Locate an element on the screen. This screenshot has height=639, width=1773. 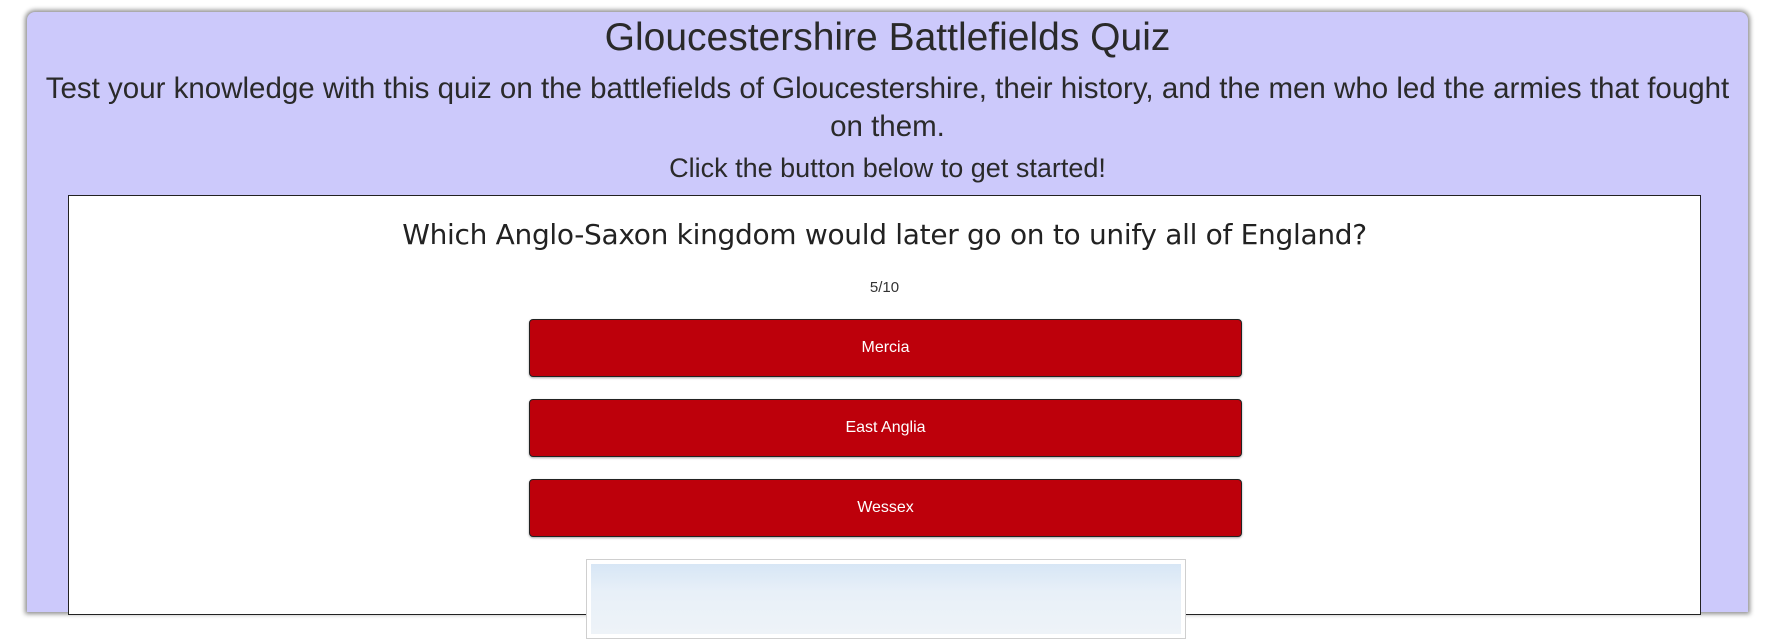
question-counter: 5/10 is located at coordinates (884, 287).